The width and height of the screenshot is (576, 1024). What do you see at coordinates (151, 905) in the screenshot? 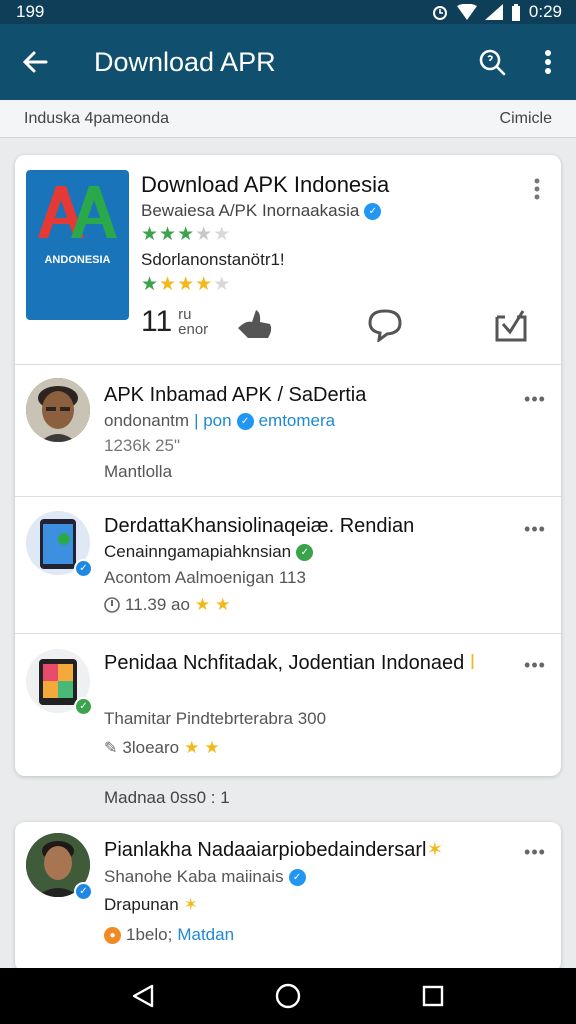
I see `list-item-subtitle: Drapunan ✶` at bounding box center [151, 905].